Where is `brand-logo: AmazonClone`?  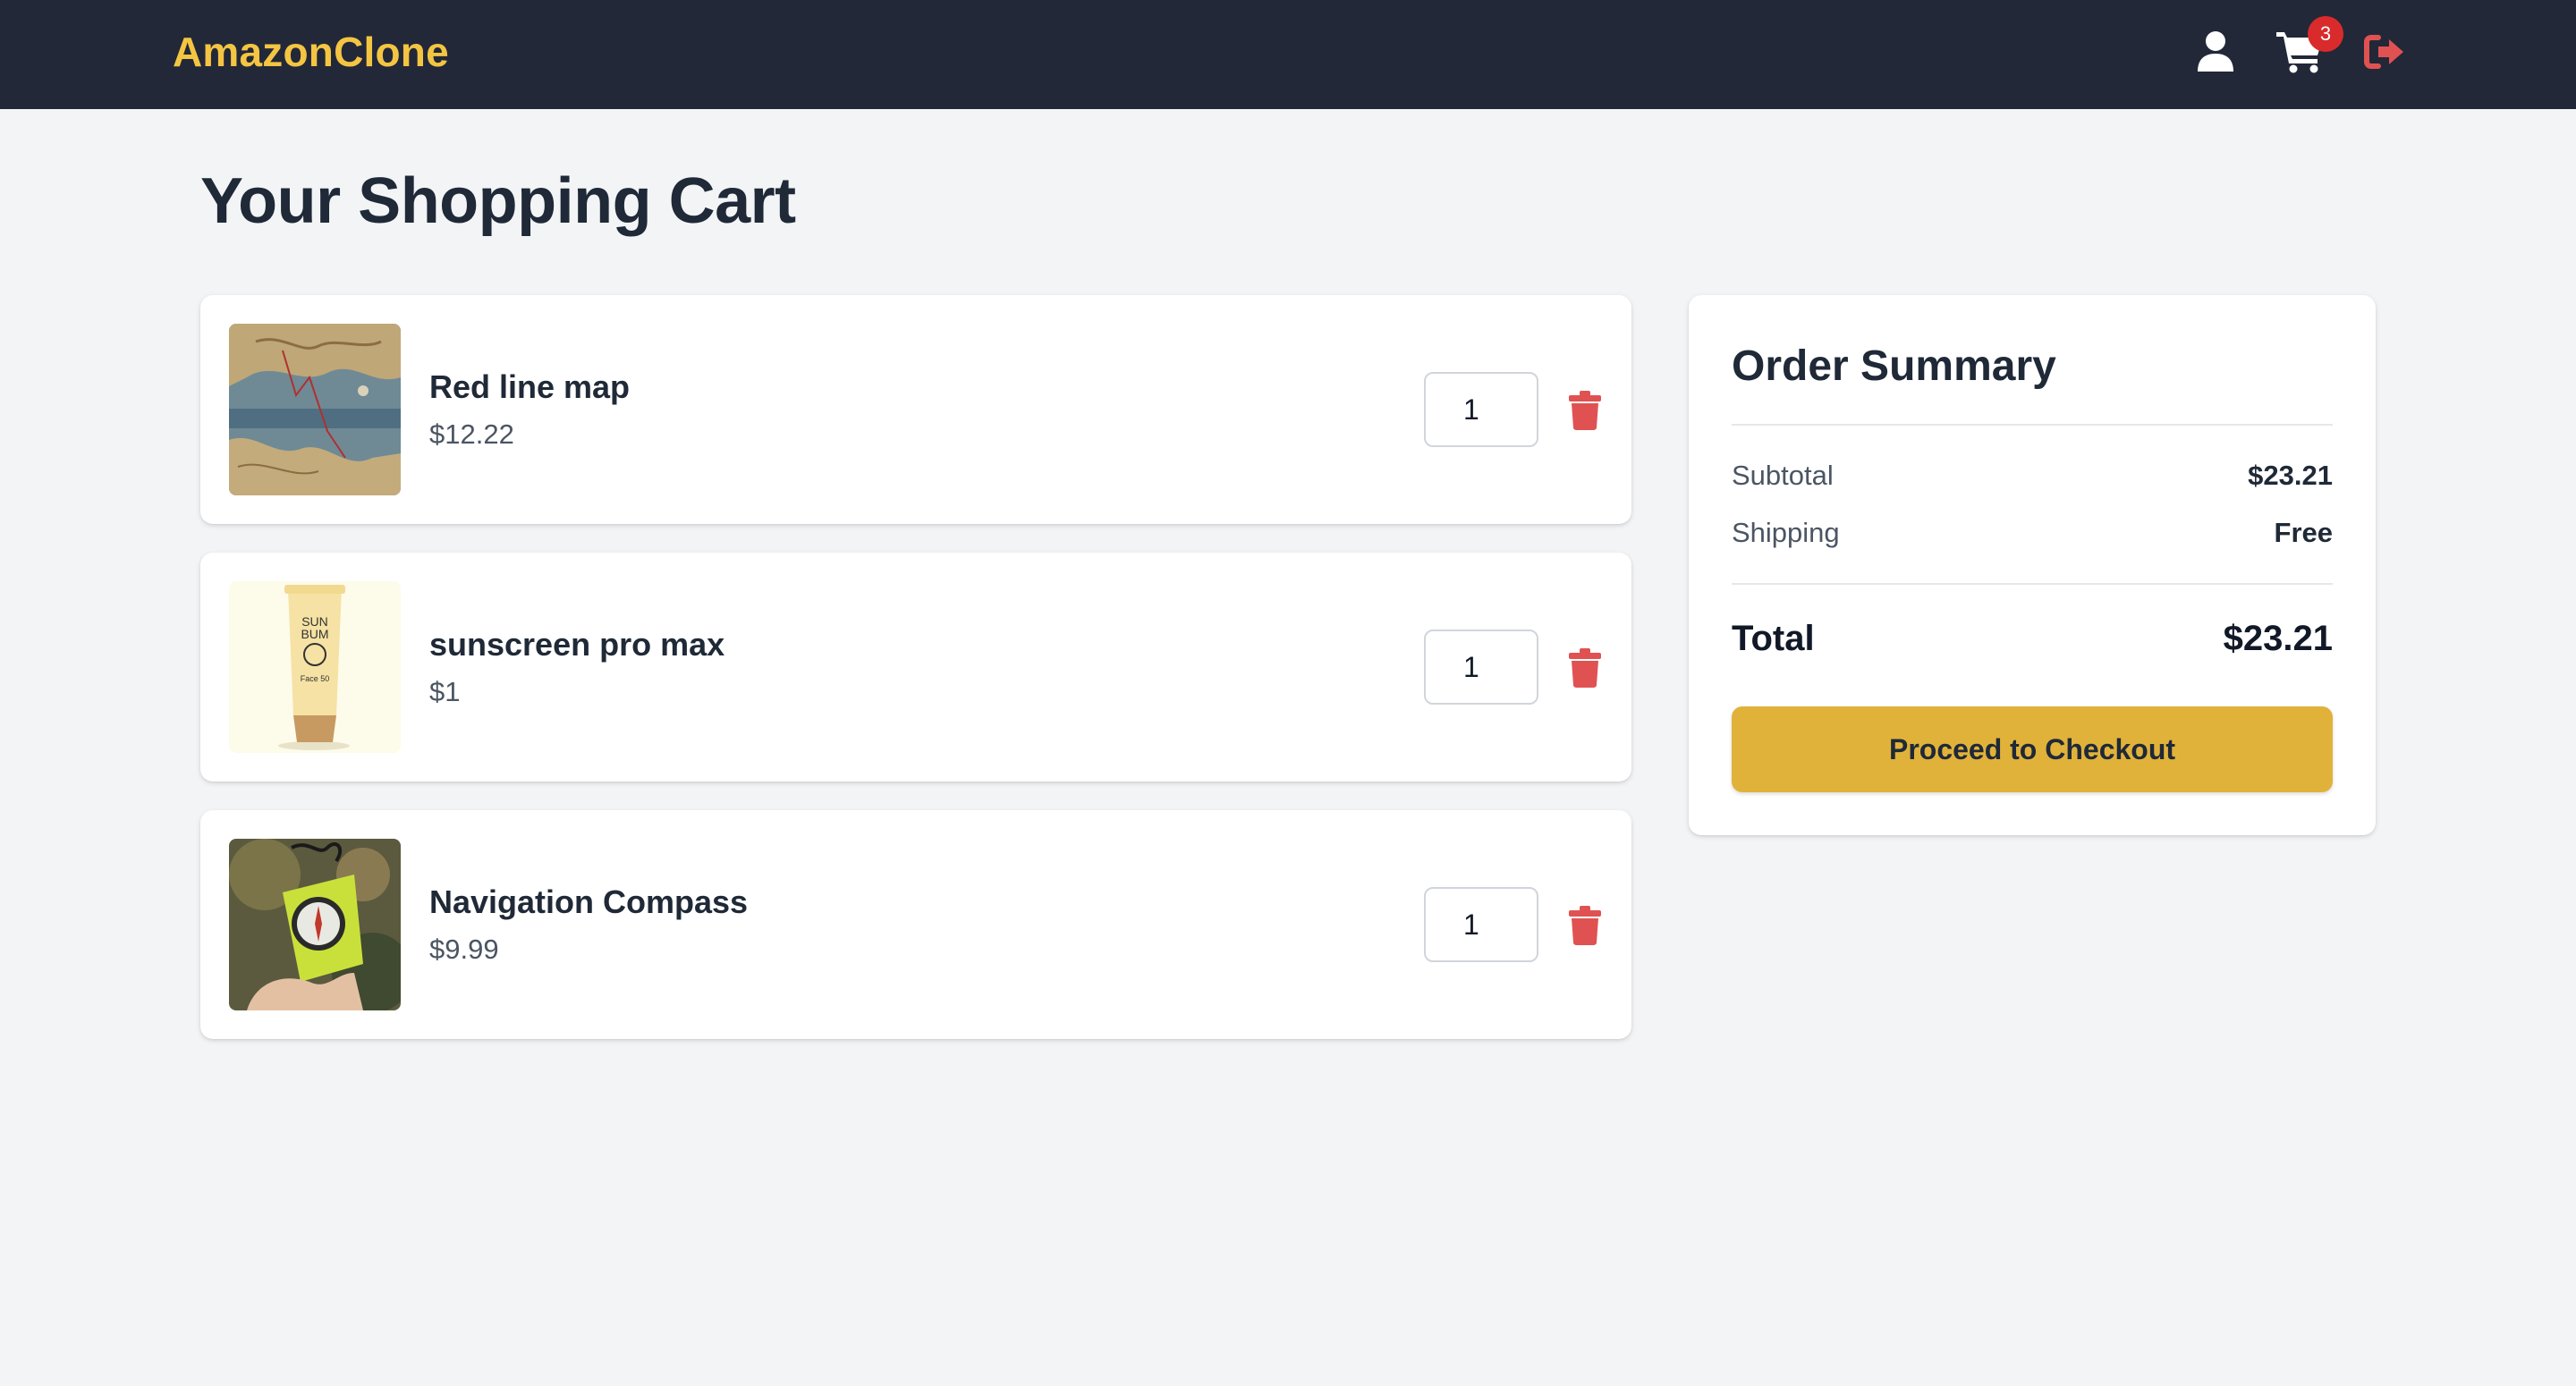
brand-logo: AmazonClone is located at coordinates (311, 52).